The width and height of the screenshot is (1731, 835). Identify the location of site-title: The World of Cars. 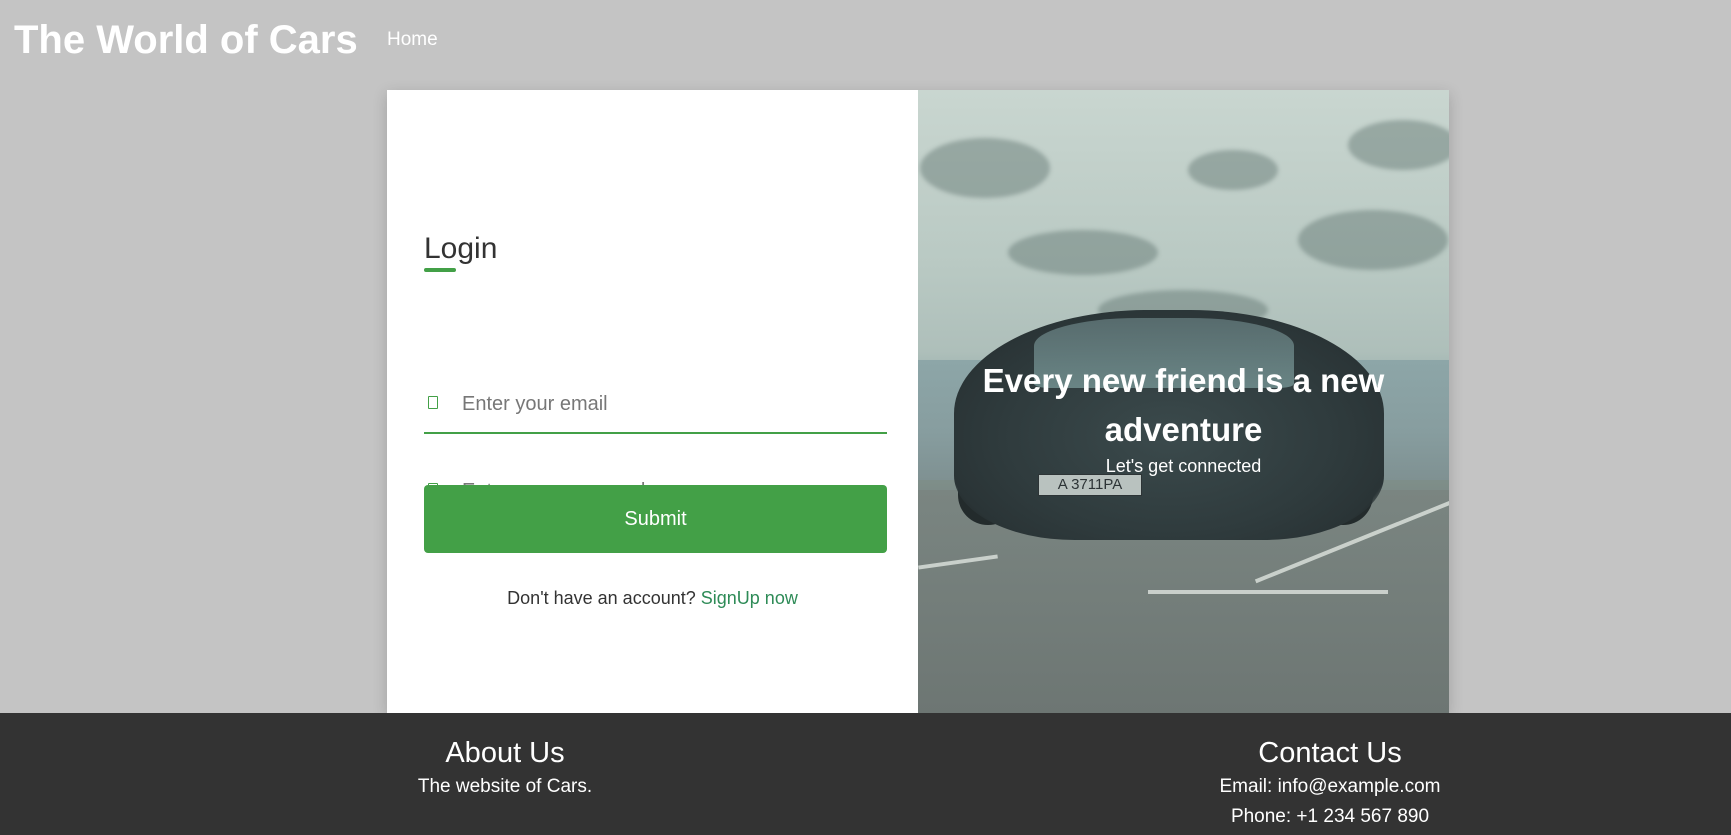
(186, 40).